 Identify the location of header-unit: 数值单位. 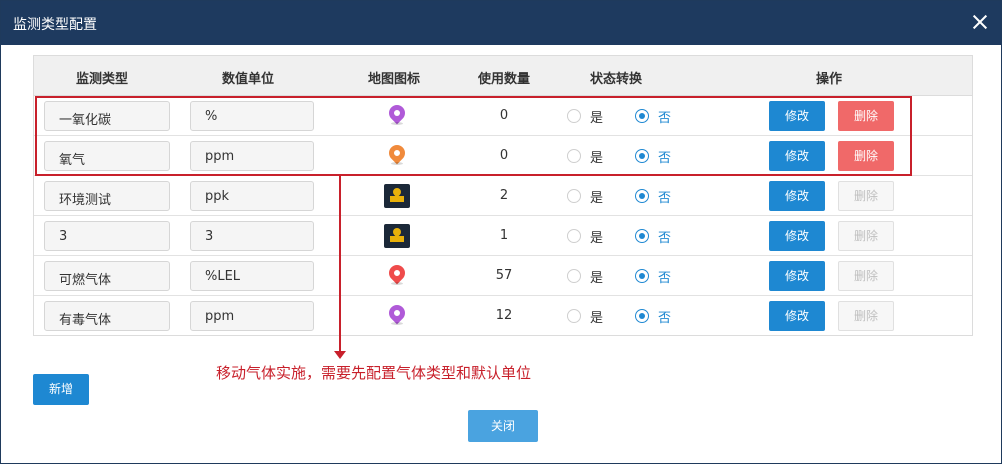
(248, 79).